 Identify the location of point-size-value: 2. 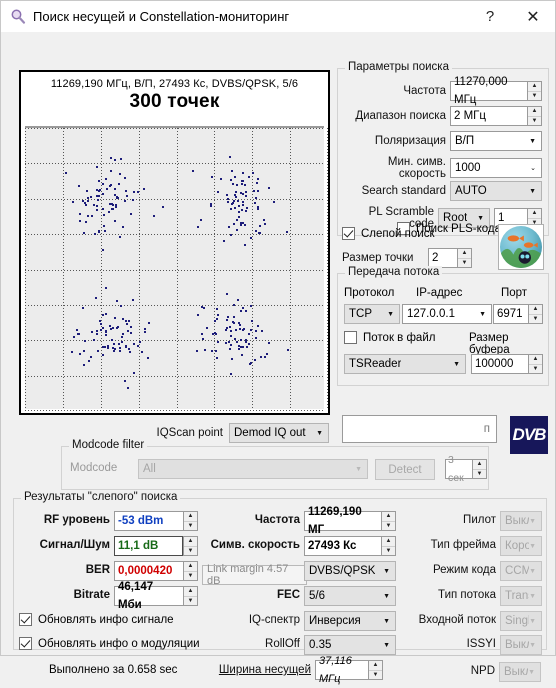
(442, 258).